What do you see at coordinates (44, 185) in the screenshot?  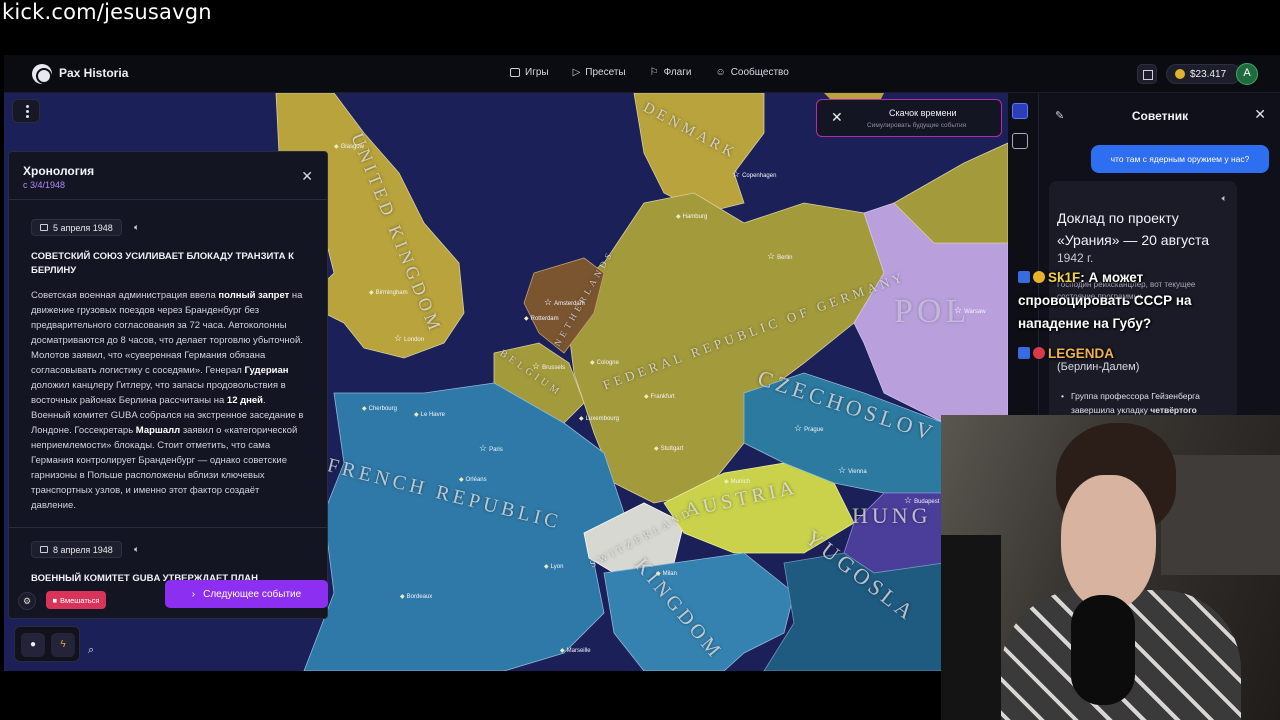 I see `chronology-subtitle: с 3/4/1948` at bounding box center [44, 185].